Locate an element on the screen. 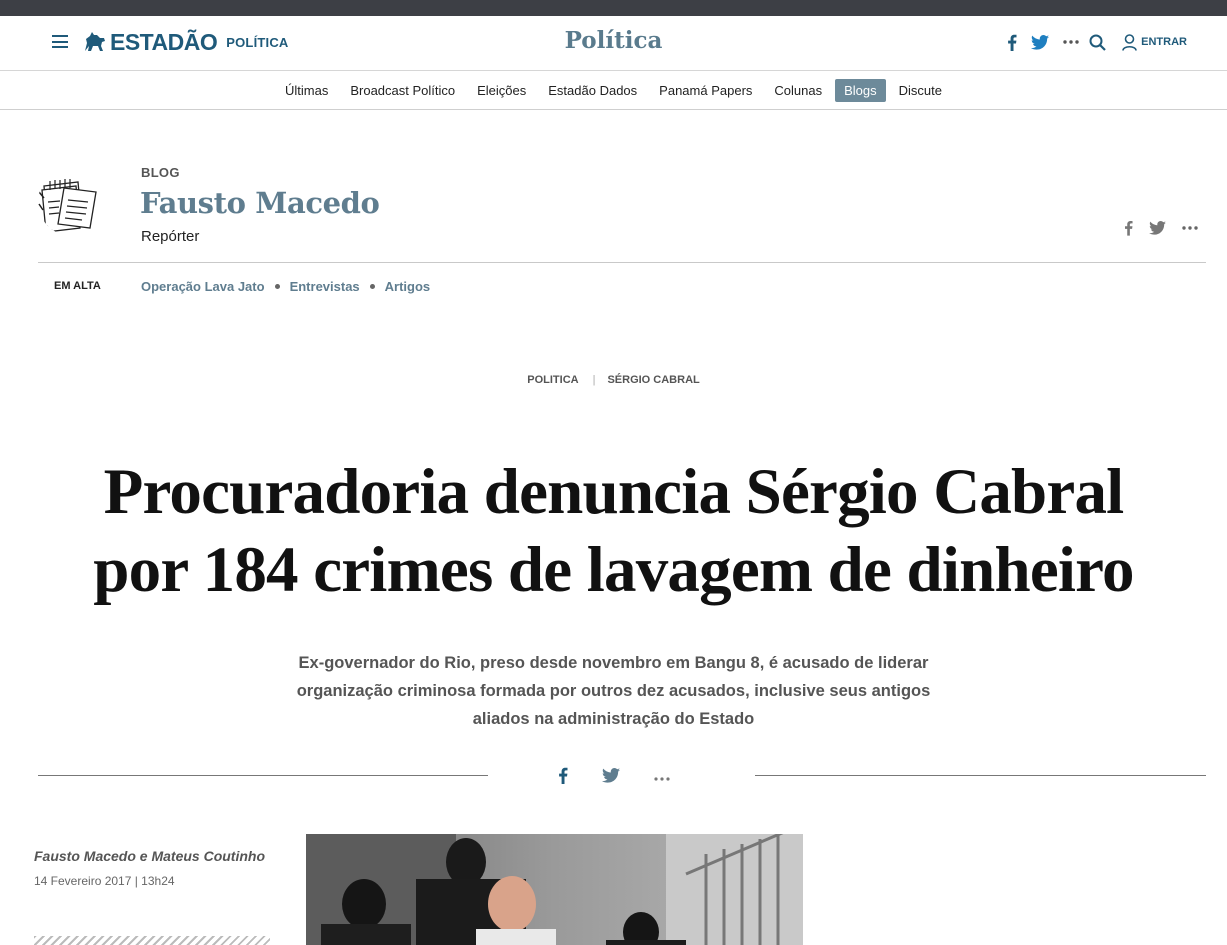 The image size is (1227, 945). nav-item-blogs: Blogs is located at coordinates (860, 90).